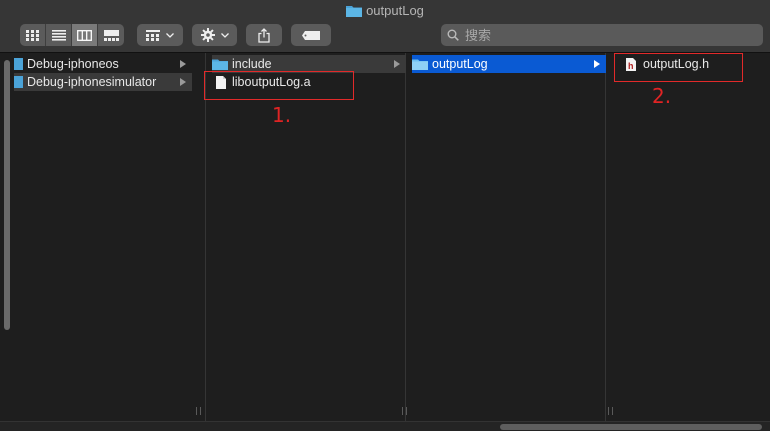  Describe the element at coordinates (631, 427) in the screenshot. I see `horizontal-scrollbar` at that location.